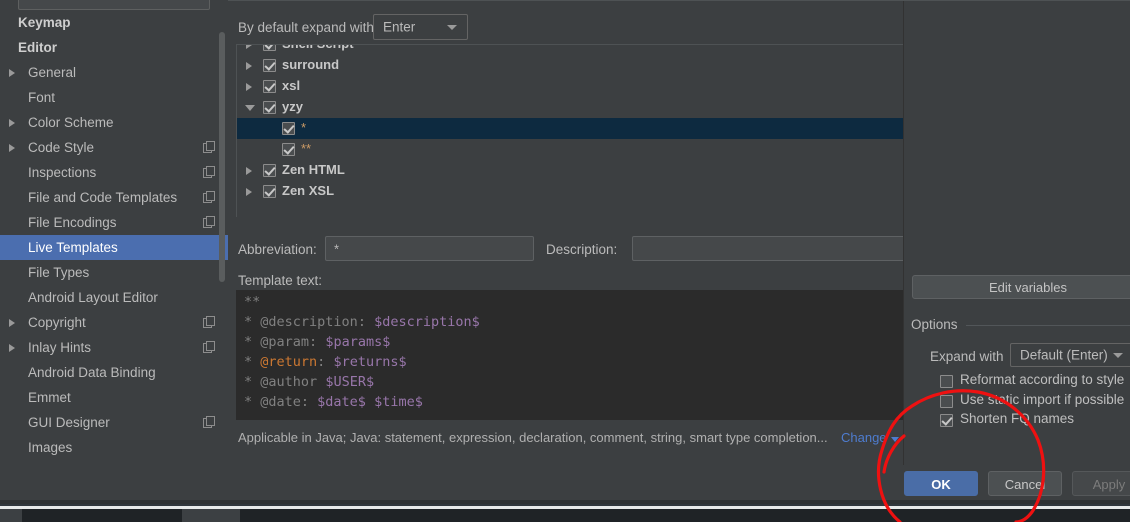 This screenshot has height=522, width=1130. Describe the element at coordinates (1048, 325) in the screenshot. I see `options-divider` at that location.